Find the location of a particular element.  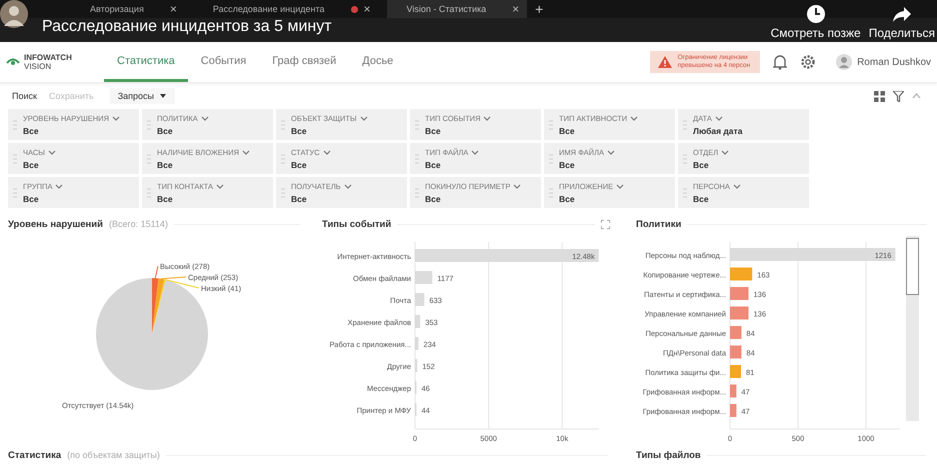

caret-icon is located at coordinates (162, 96).